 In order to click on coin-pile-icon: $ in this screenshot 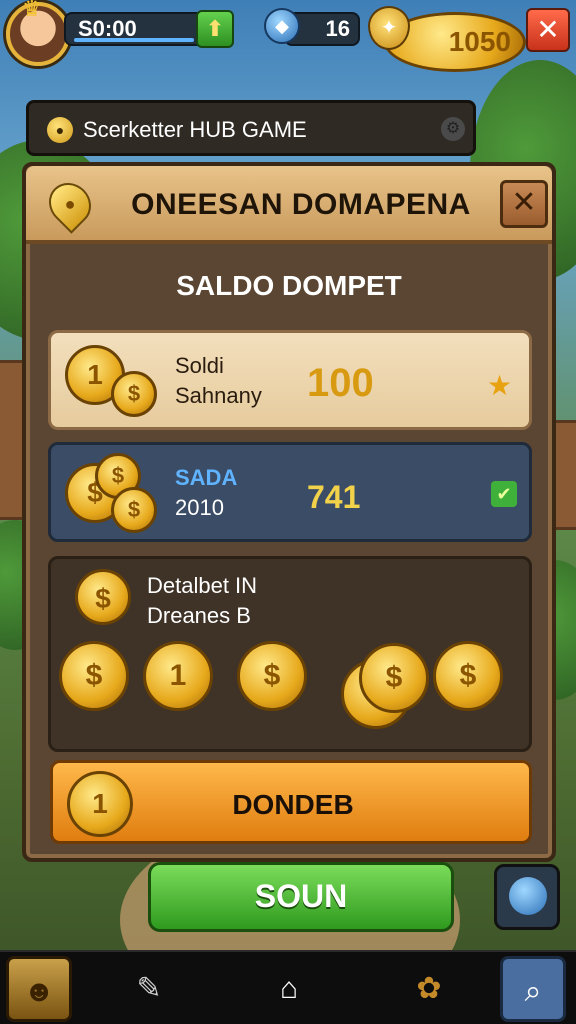, I will do `click(394, 678)`.